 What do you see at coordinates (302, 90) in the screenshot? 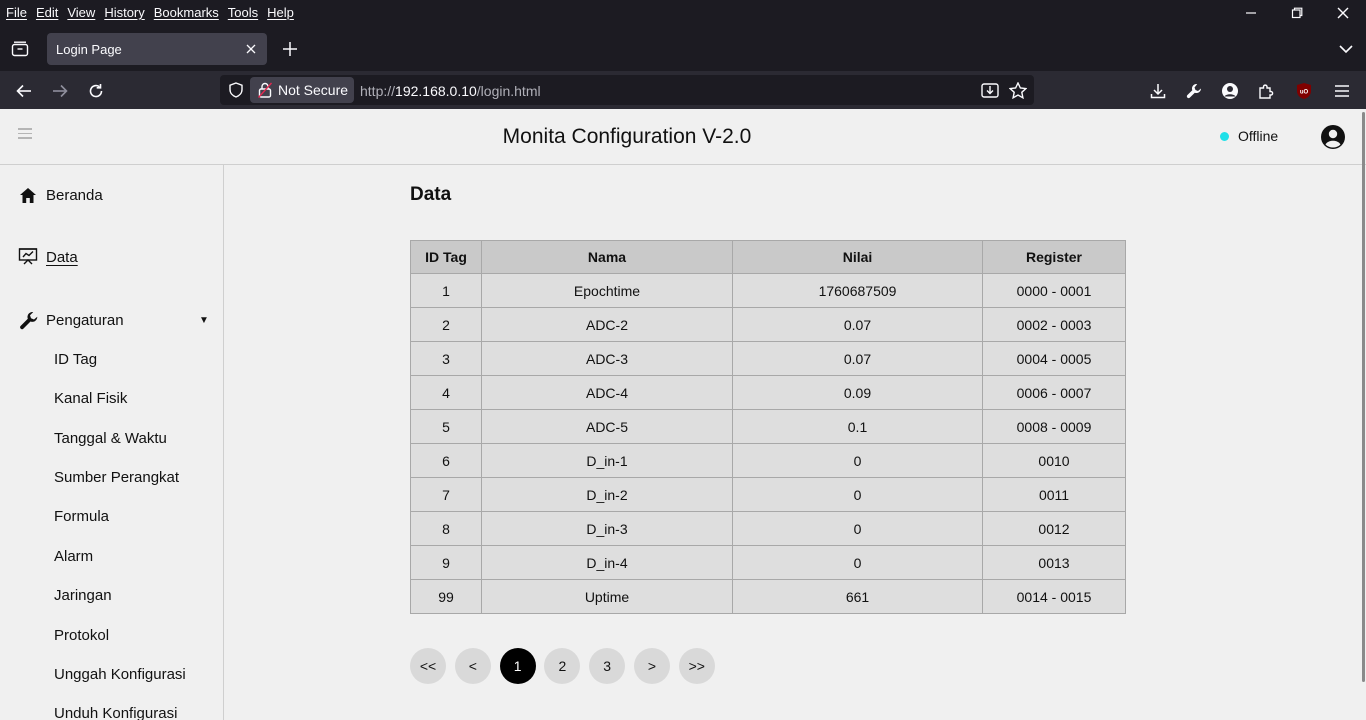
I see `site-security-button: Not Secure` at bounding box center [302, 90].